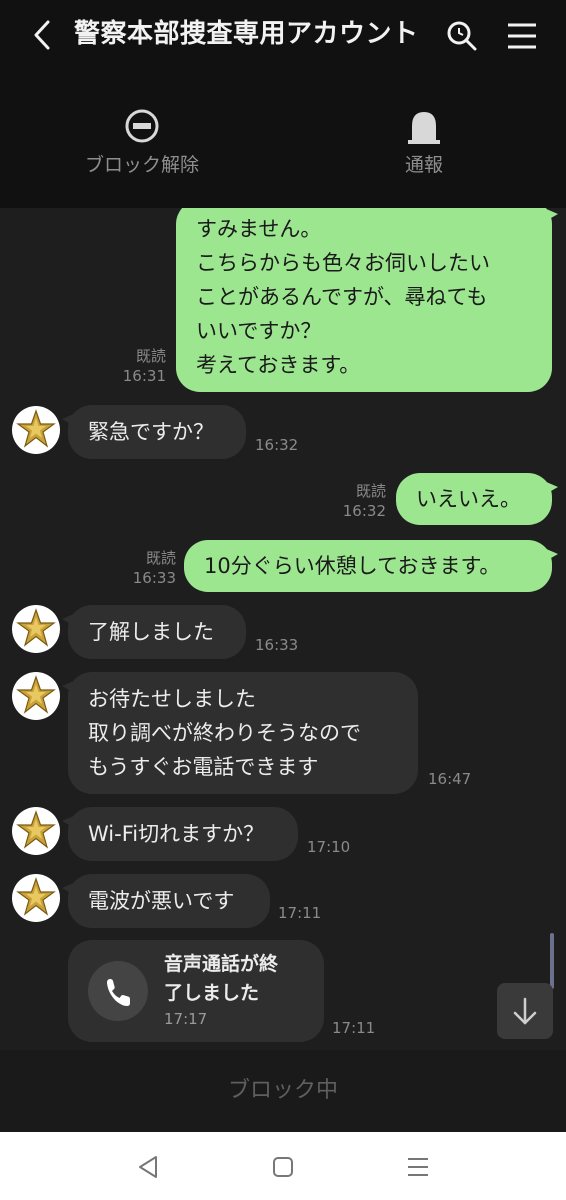 The width and height of the screenshot is (566, 1200). I want to click on system-nav-bar, so click(283, 1166).